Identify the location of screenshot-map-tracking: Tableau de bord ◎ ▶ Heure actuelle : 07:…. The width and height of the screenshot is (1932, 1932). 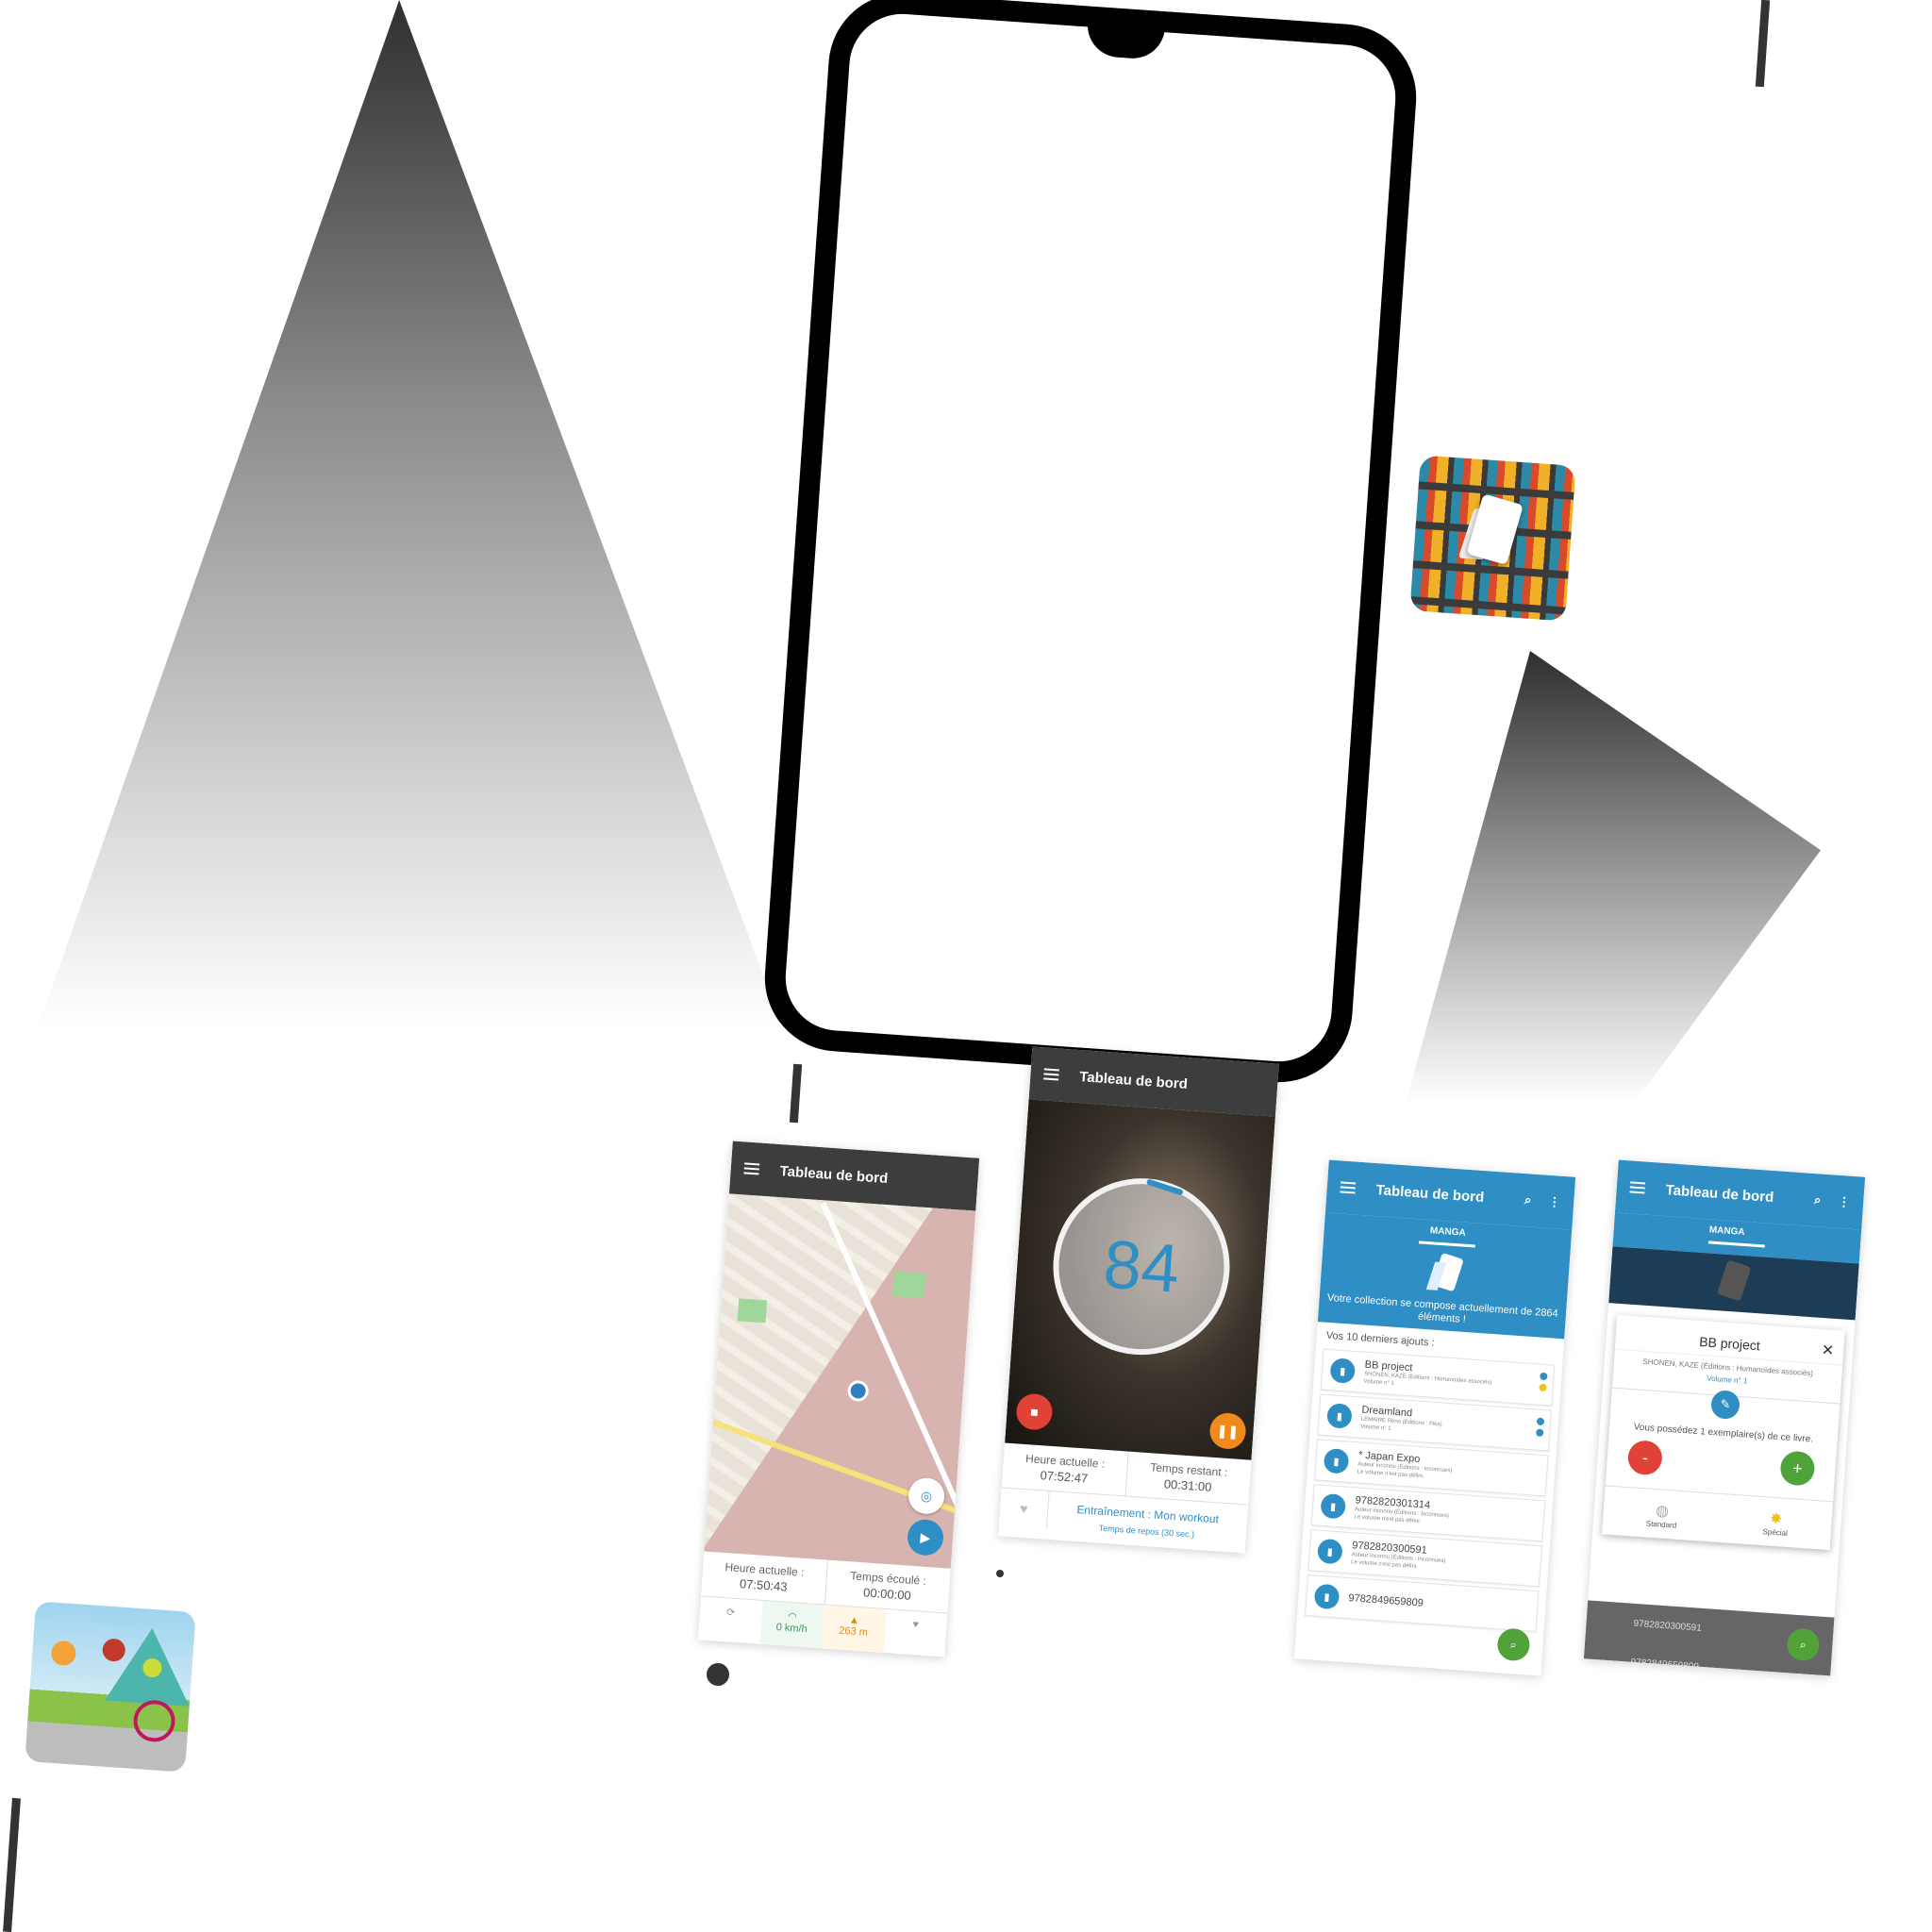
(839, 1399).